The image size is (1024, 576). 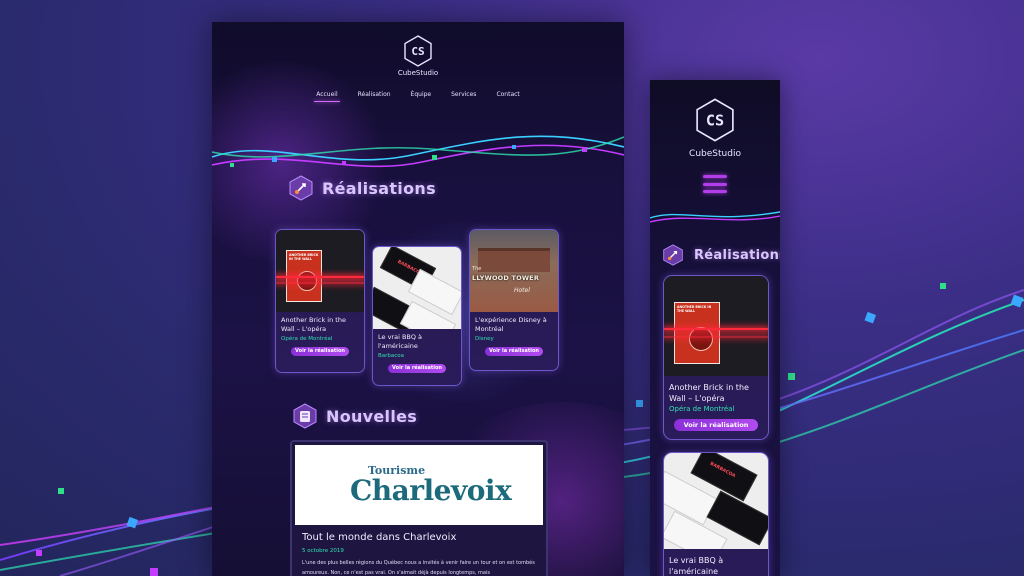 I want to click on poster-image: ANOTHER BRICK IN THE WALL, so click(x=697, y=333).